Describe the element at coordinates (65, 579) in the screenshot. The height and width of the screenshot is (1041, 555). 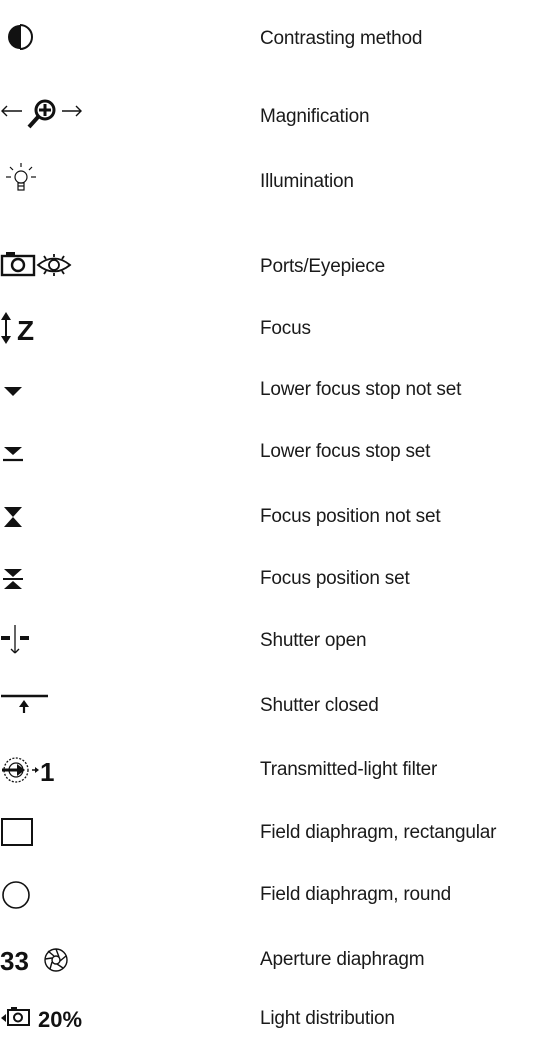
I see `hourglass-bar-icon` at that location.